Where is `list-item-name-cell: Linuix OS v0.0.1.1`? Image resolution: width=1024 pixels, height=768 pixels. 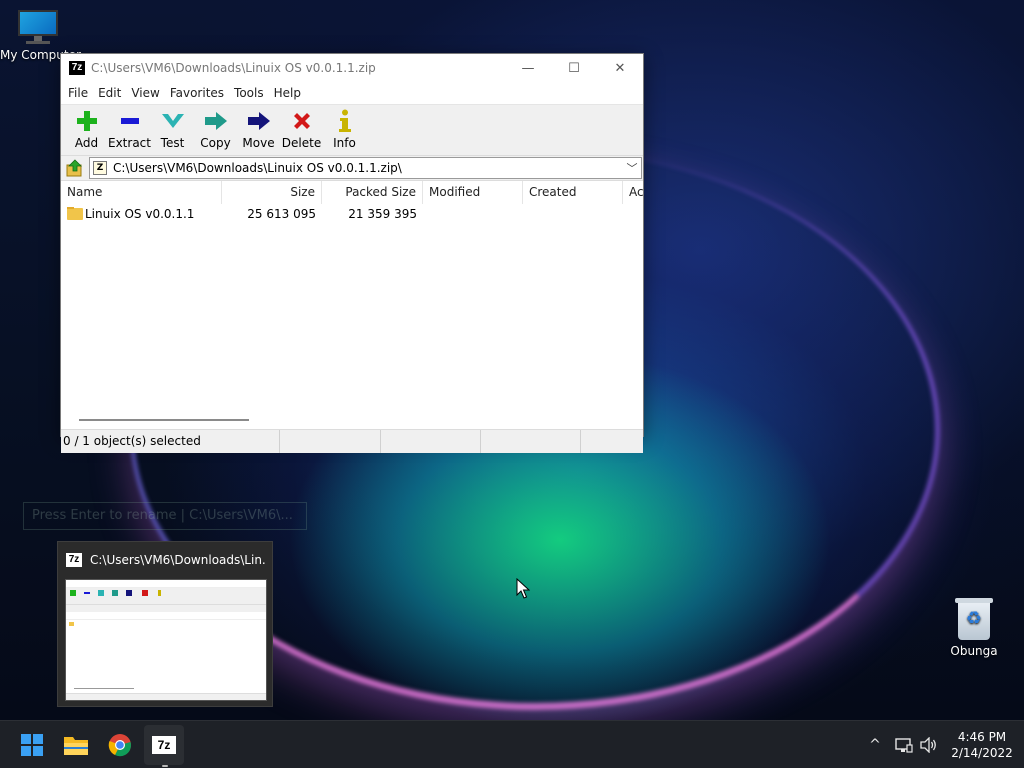 list-item-name-cell: Linuix OS v0.0.1.1 is located at coordinates (141, 214).